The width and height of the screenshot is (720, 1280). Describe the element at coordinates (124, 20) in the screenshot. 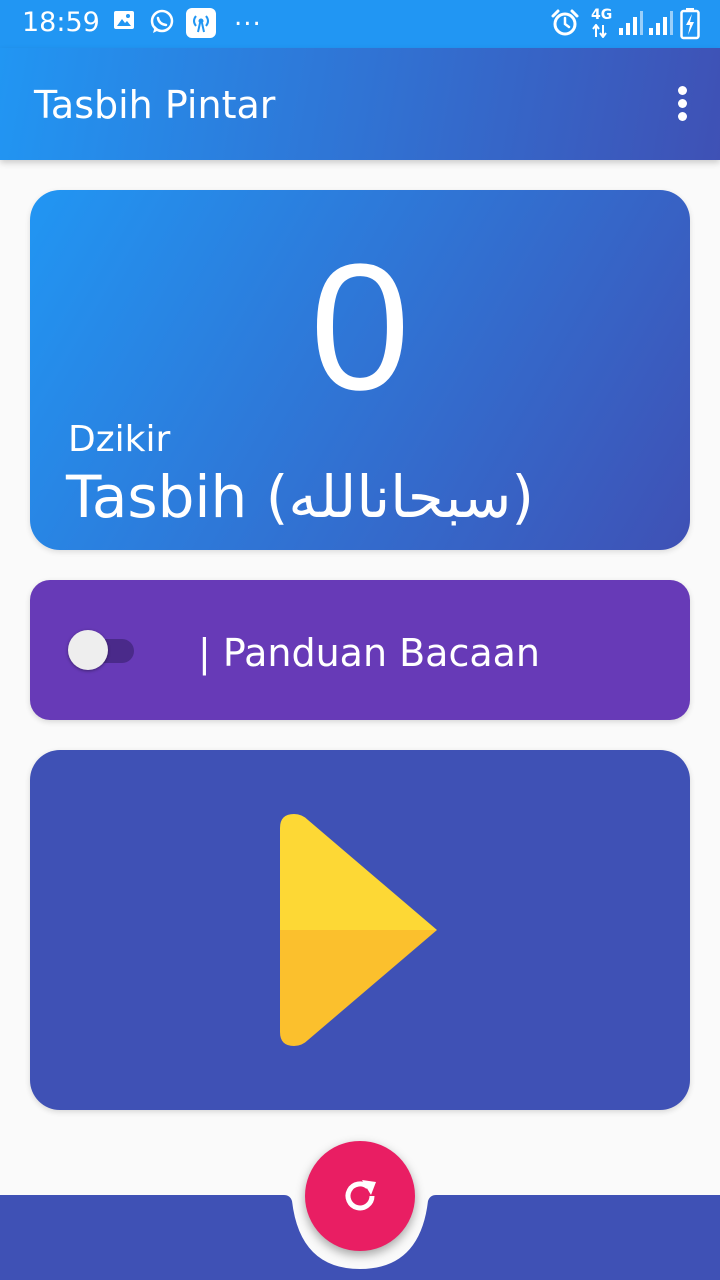

I see `gallery-icon` at that location.